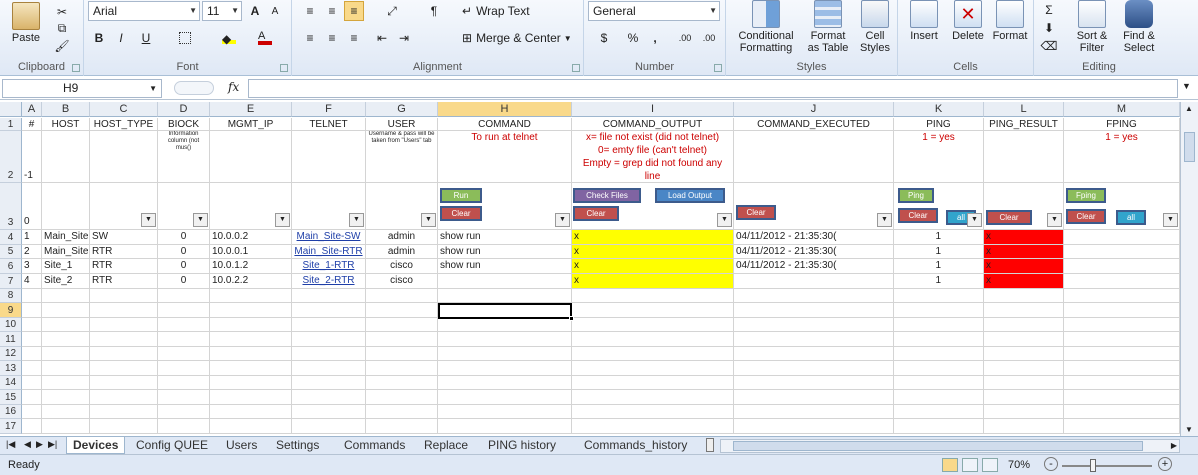  Describe the element at coordinates (32, 237) in the screenshot. I see `cell-num: 1` at that location.